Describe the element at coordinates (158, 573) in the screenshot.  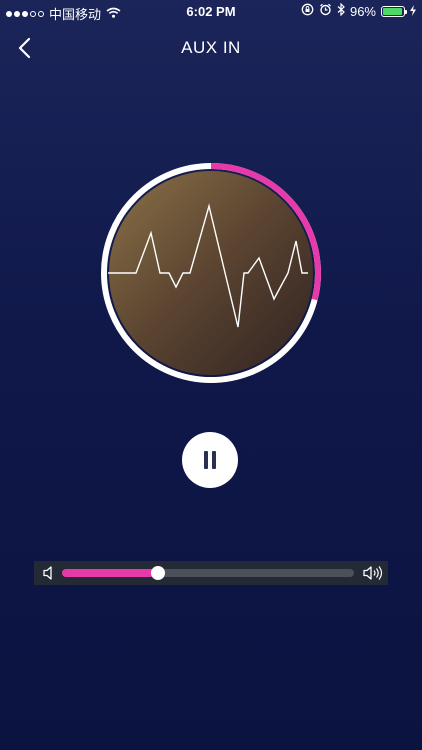
I see `volume-slider-thumb` at that location.